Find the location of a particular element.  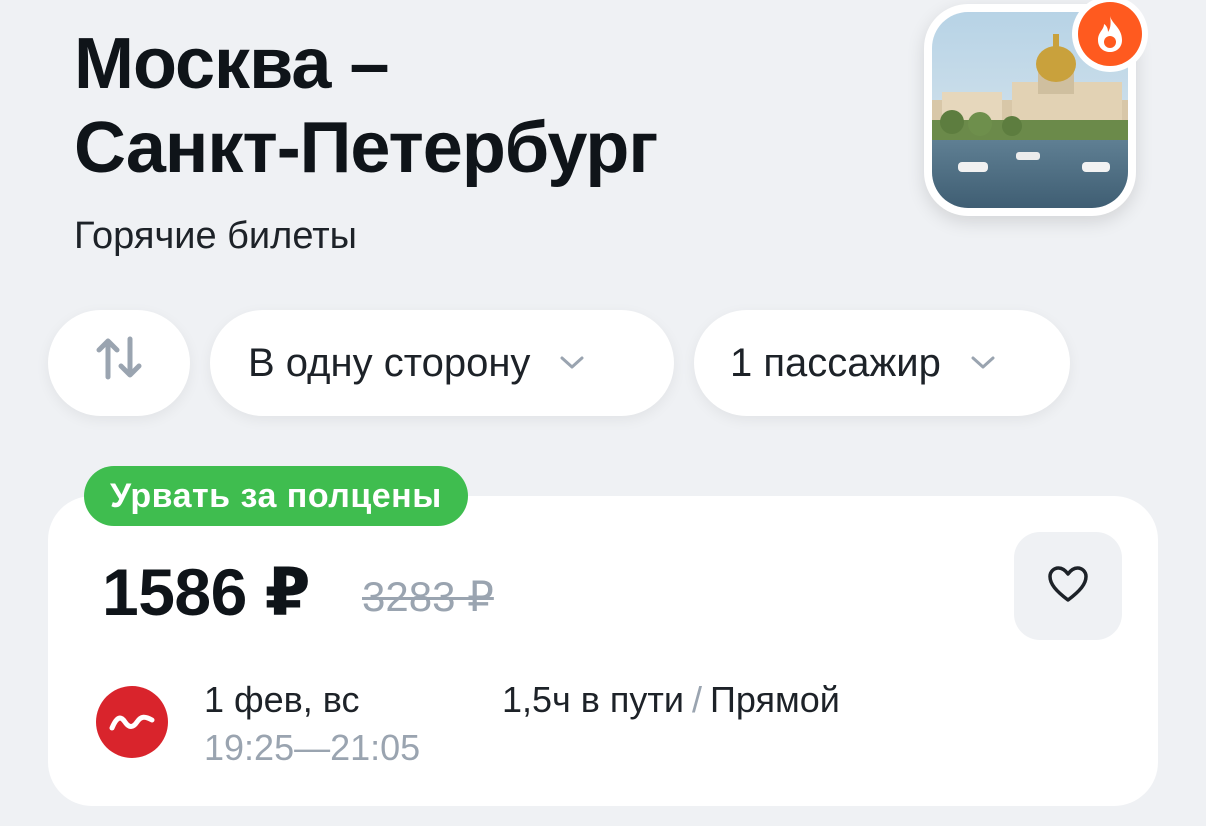

heart-icon is located at coordinates (1068, 586).